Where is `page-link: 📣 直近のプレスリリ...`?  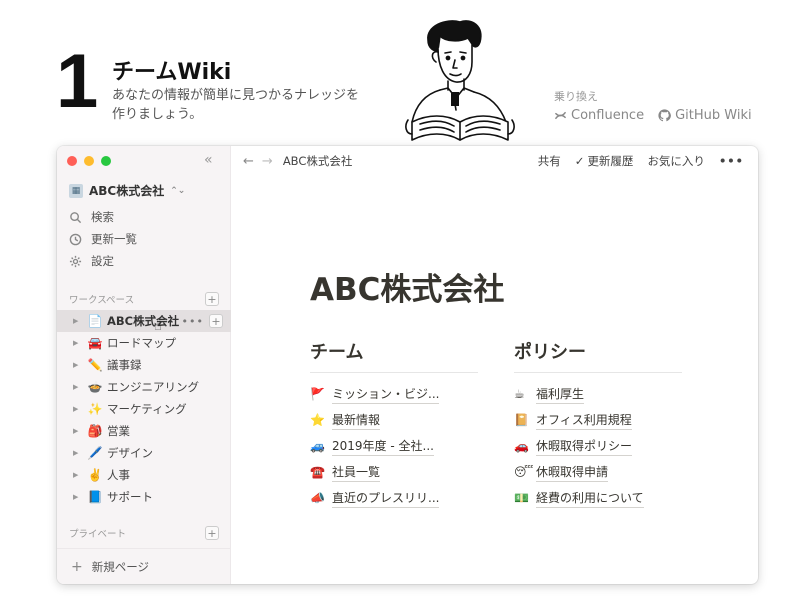 page-link: 📣 直近のプレスリリ... is located at coordinates (394, 498).